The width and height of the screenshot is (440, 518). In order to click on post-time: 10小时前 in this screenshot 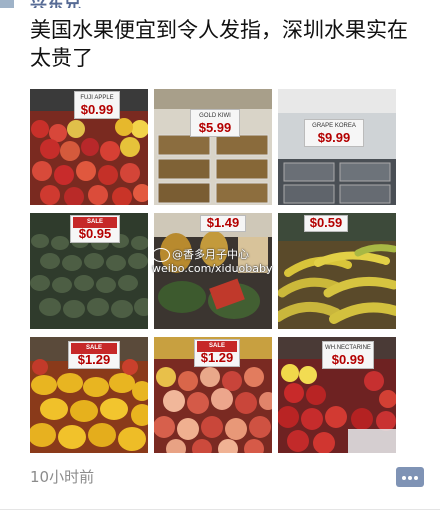, I will do `click(62, 477)`.